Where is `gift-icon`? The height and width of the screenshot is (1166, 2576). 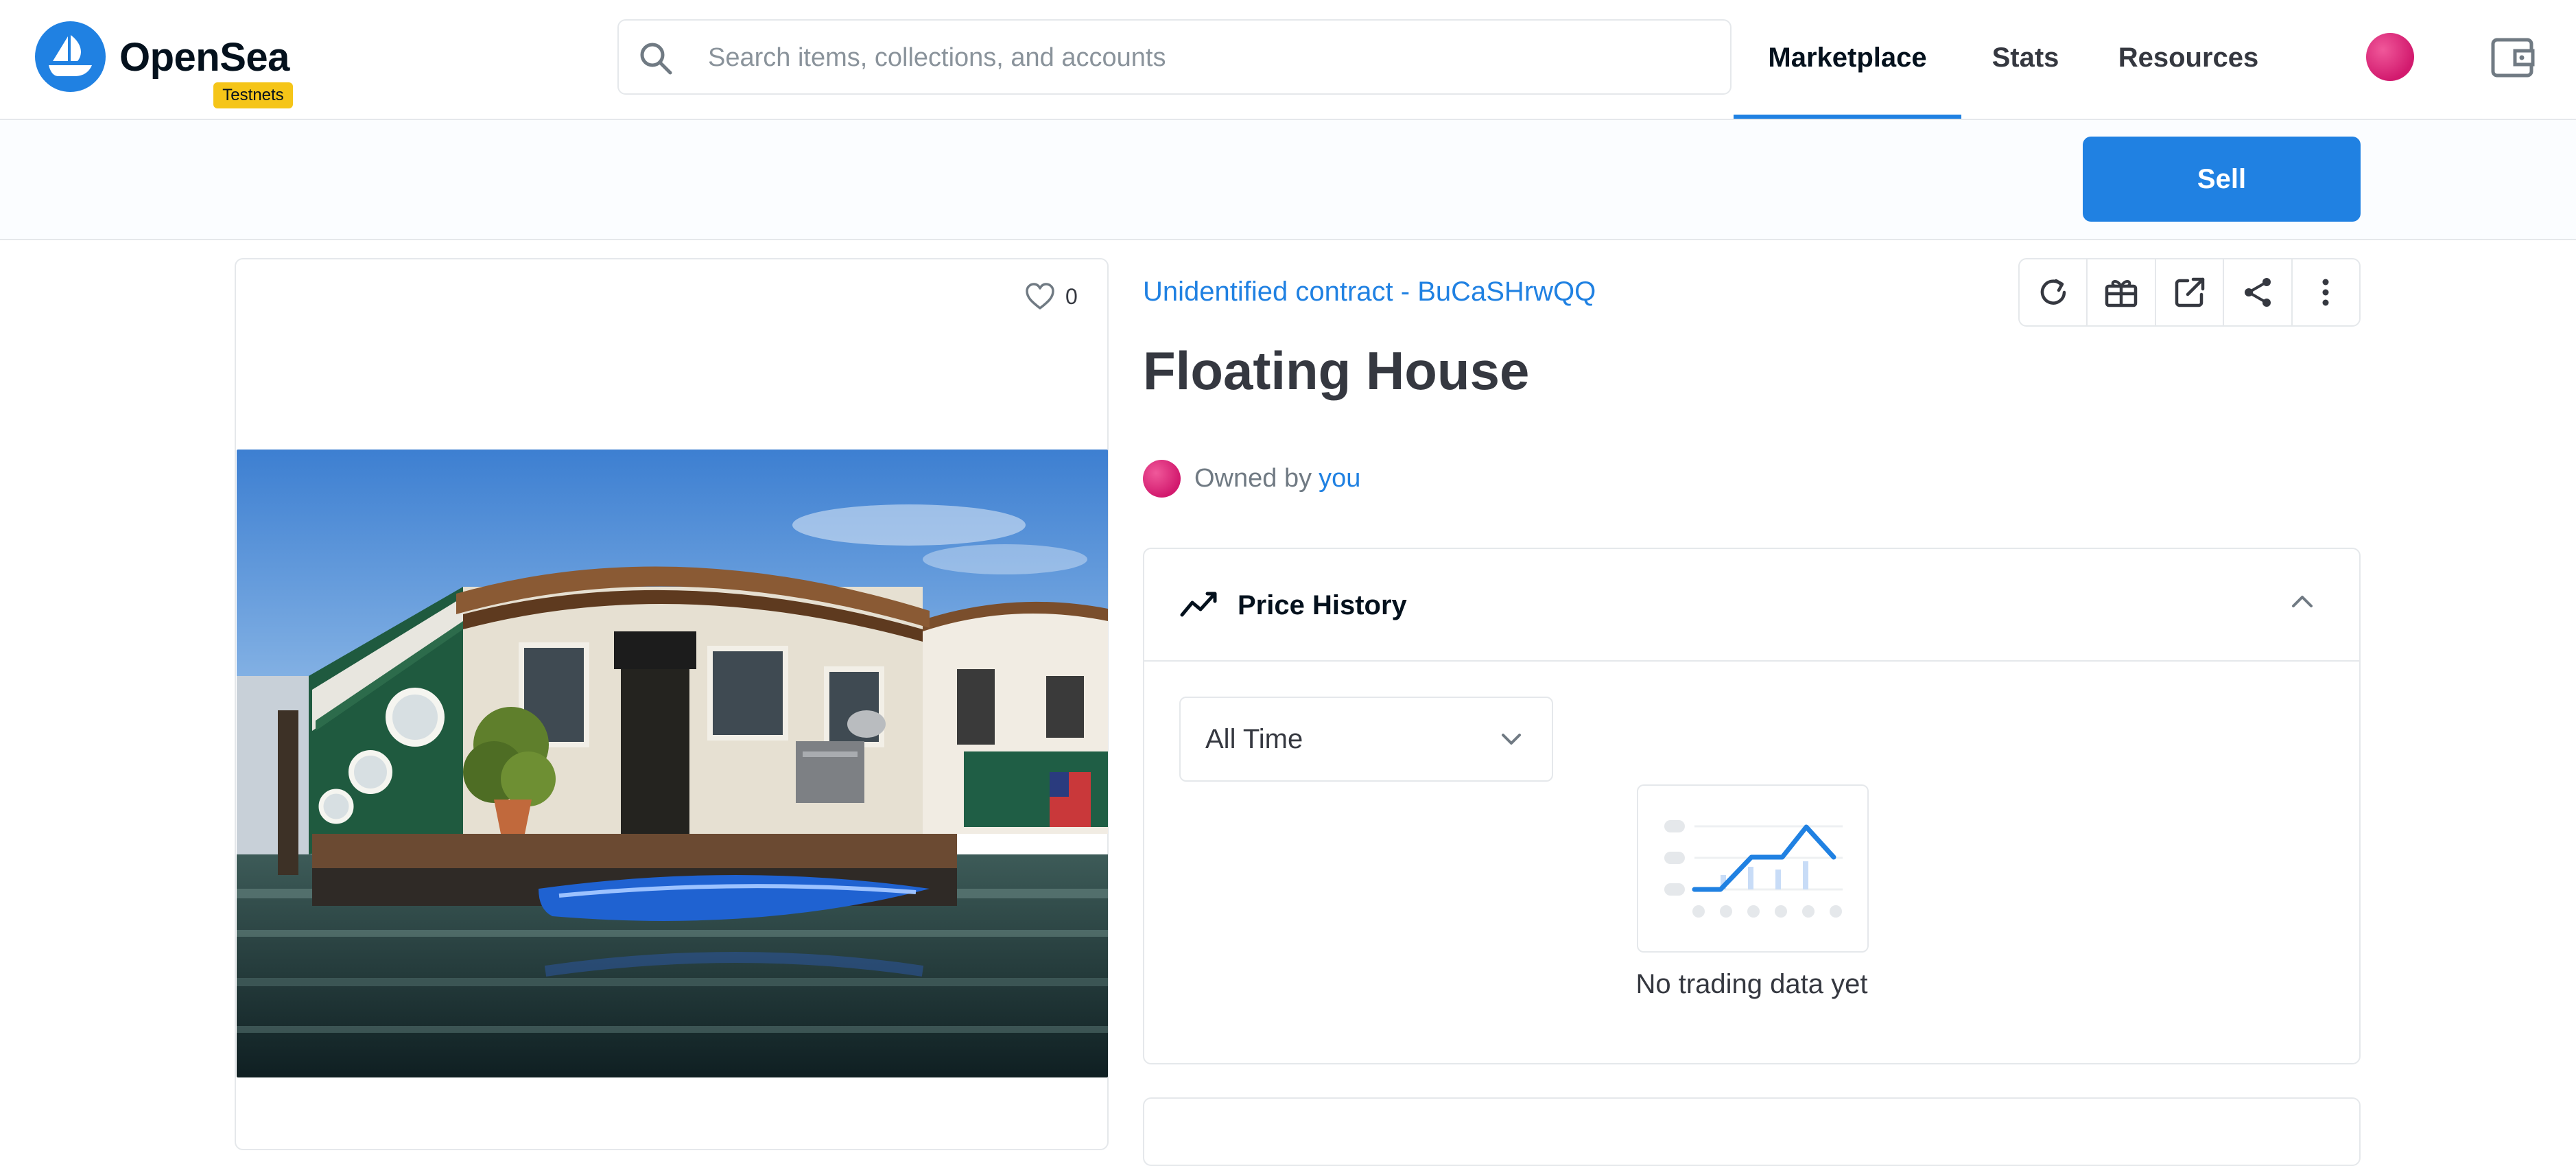
gift-icon is located at coordinates (2121, 294).